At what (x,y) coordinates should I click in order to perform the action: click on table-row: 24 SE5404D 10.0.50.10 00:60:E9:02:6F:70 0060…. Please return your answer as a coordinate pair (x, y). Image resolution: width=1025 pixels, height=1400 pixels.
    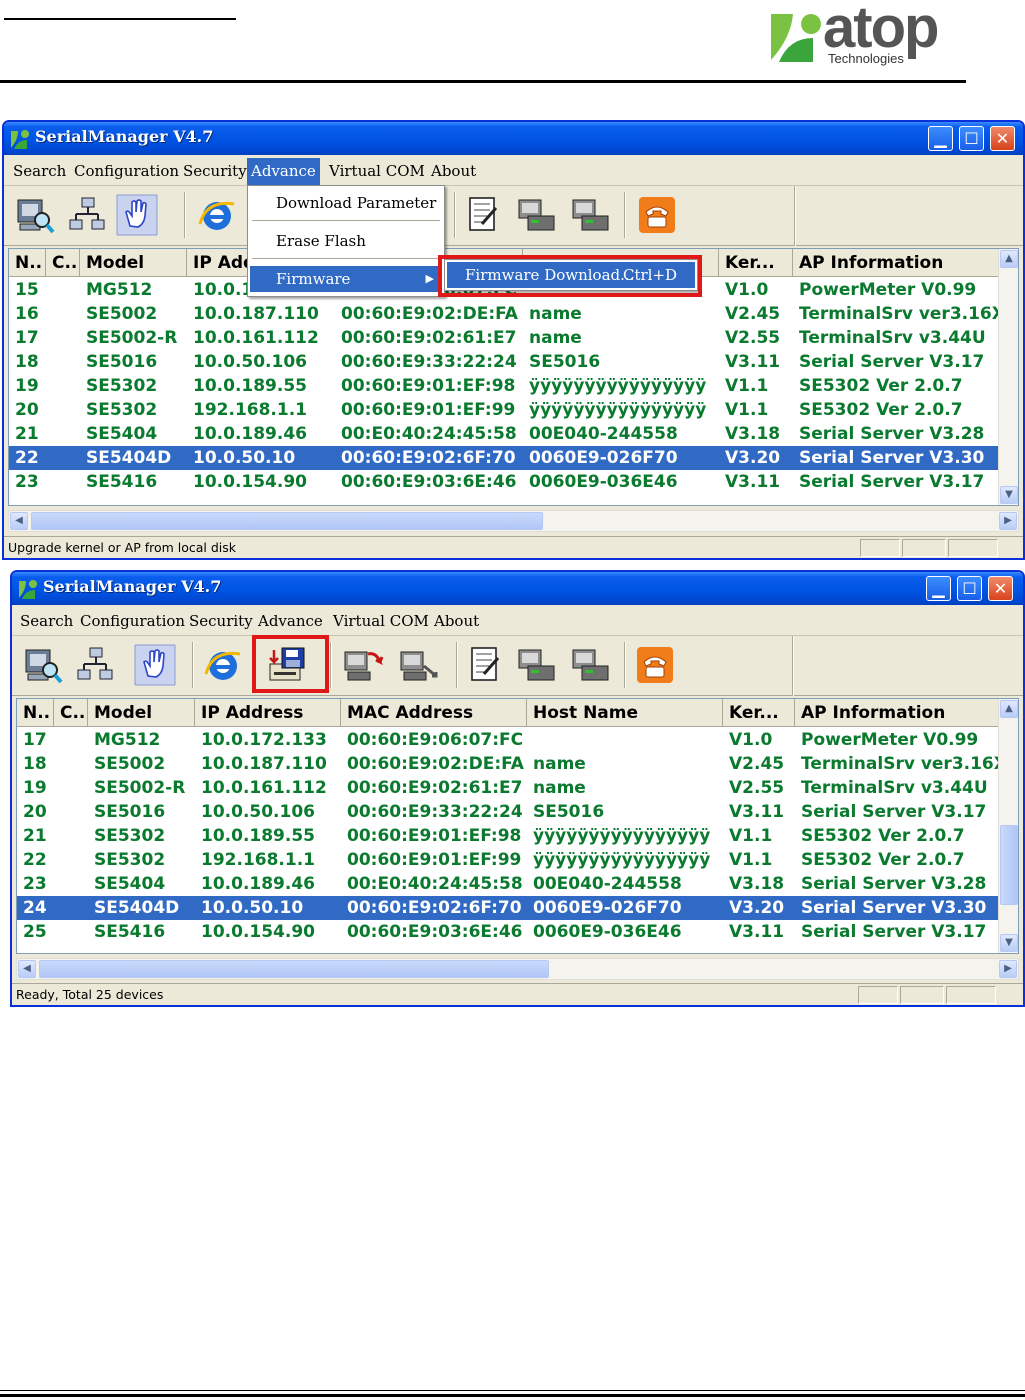
    Looking at the image, I should click on (507, 908).